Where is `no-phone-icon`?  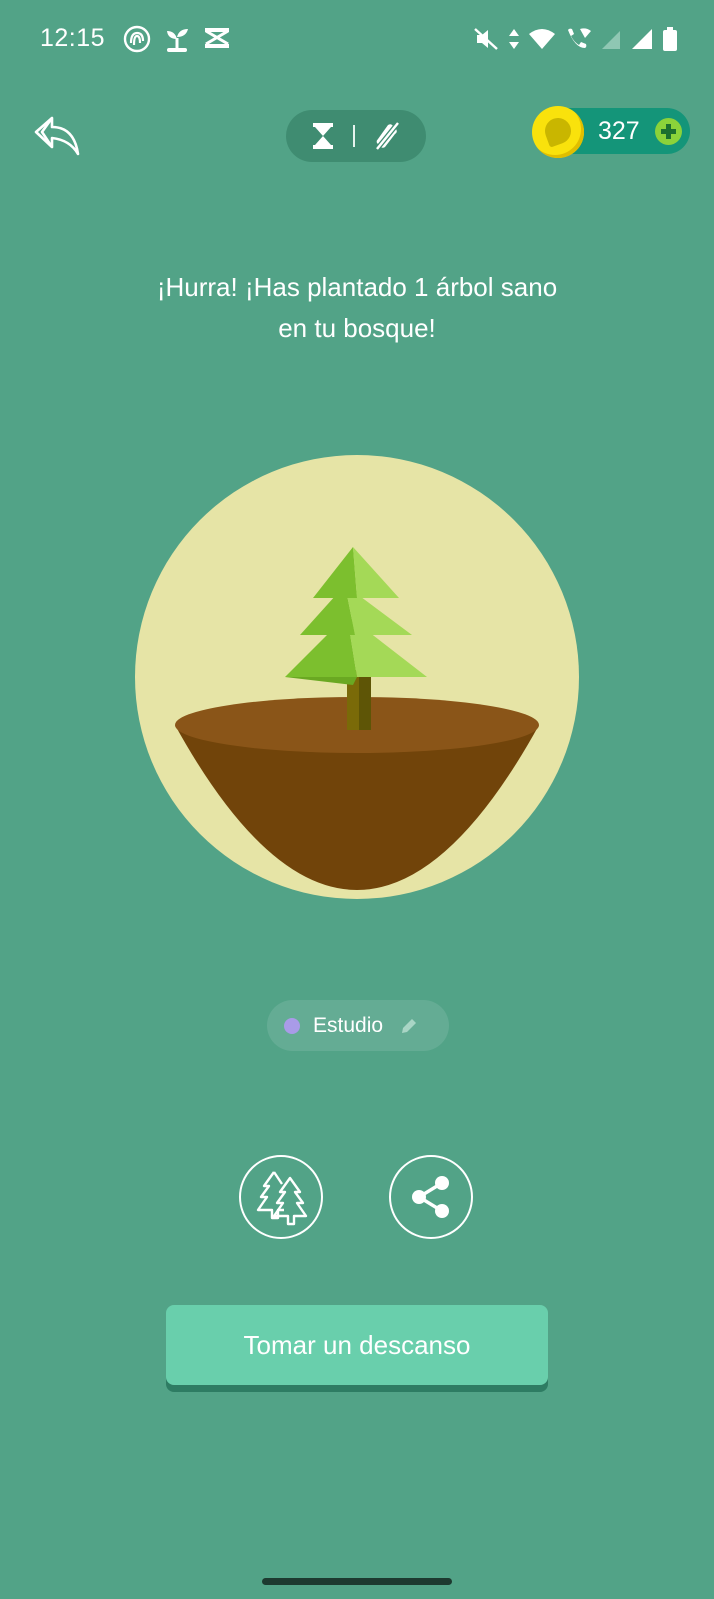
no-phone-icon is located at coordinates (387, 136).